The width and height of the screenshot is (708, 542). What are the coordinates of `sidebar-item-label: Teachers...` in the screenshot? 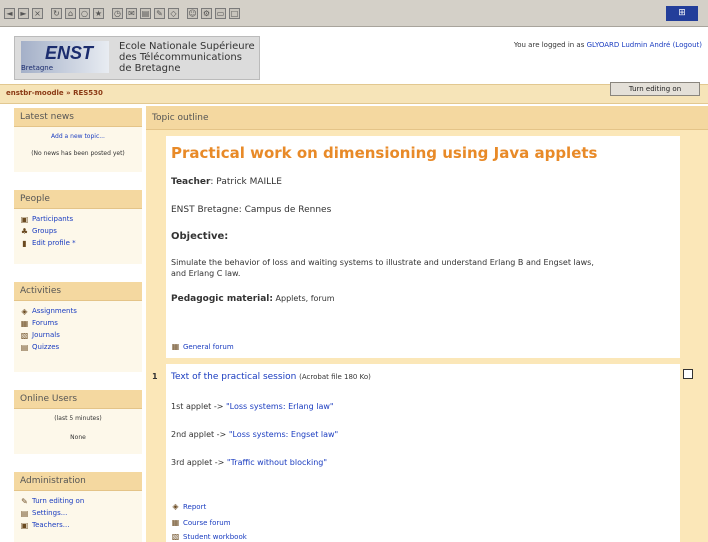 It's located at (51, 525).